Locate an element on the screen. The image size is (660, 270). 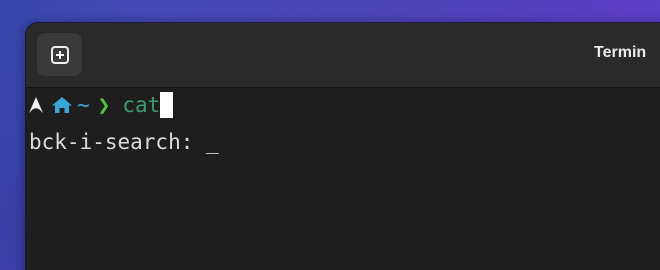
search-prompt-label: bck-i-search: is located at coordinates (118, 142).